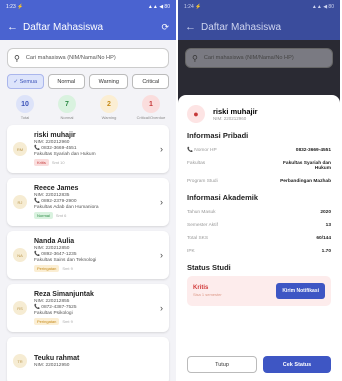  Describe the element at coordinates (20, 361) in the screenshot. I see `avatar: TR` at that location.